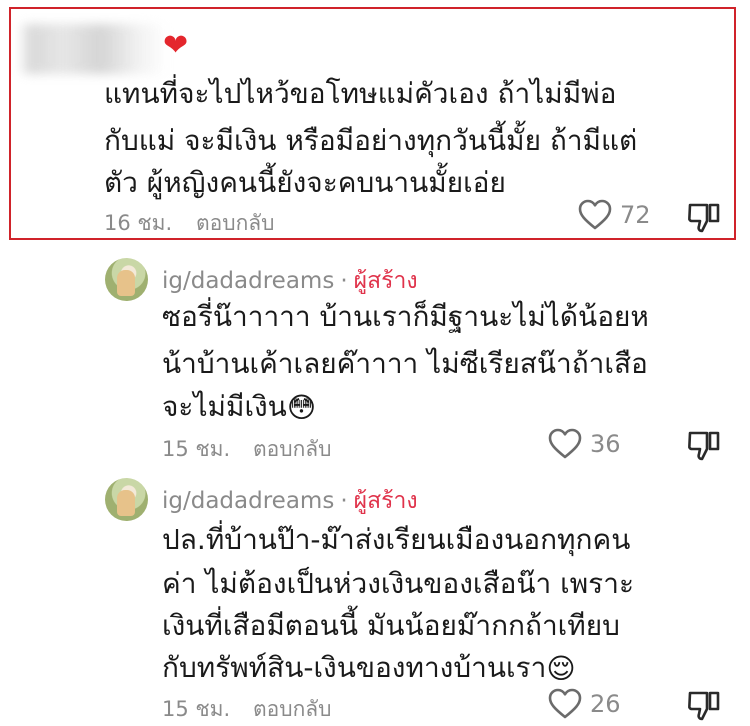 The height and width of the screenshot is (726, 750). What do you see at coordinates (391, 625) in the screenshot?
I see `reply-line-3: เงินที่เสือมีตอนนี้ มันน้อยม๊ากกถ้าเทียบ` at bounding box center [391, 625].